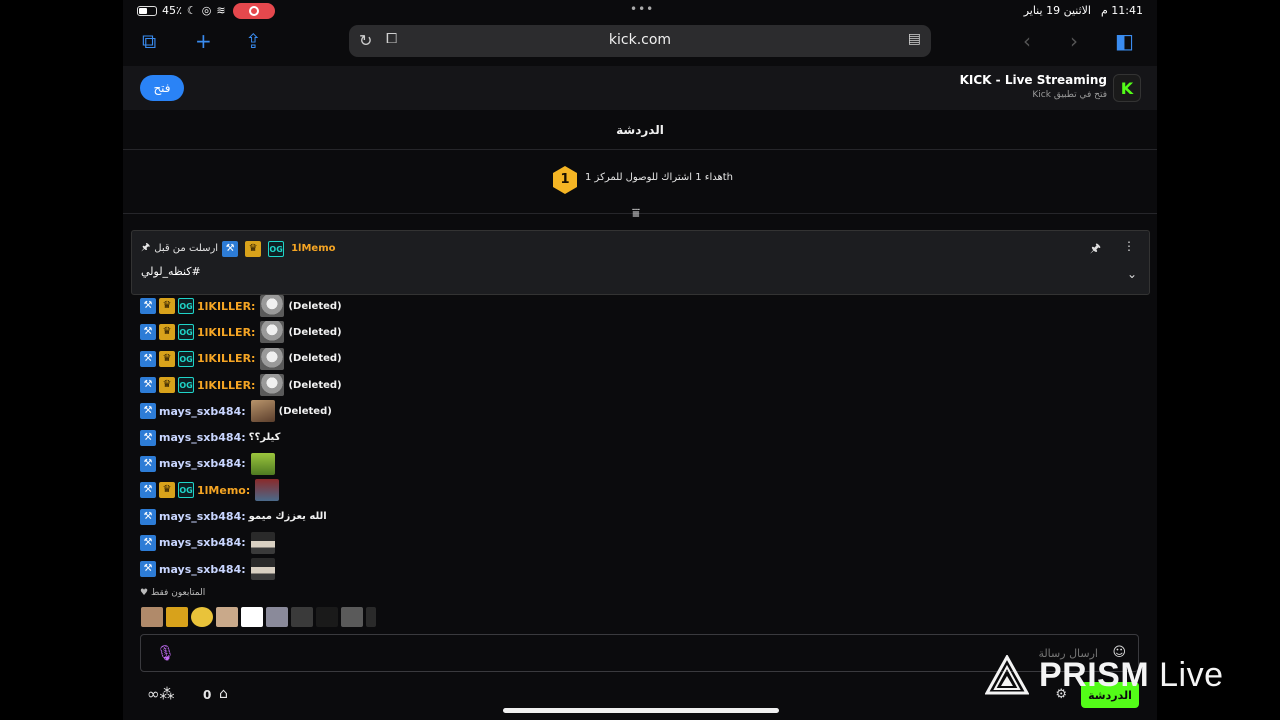 The height and width of the screenshot is (720, 1280). Describe the element at coordinates (640, 183) in the screenshot. I see `sub-goal-banner: 1 هداء 1 اشتراك للوصول للمركز 1th` at that location.